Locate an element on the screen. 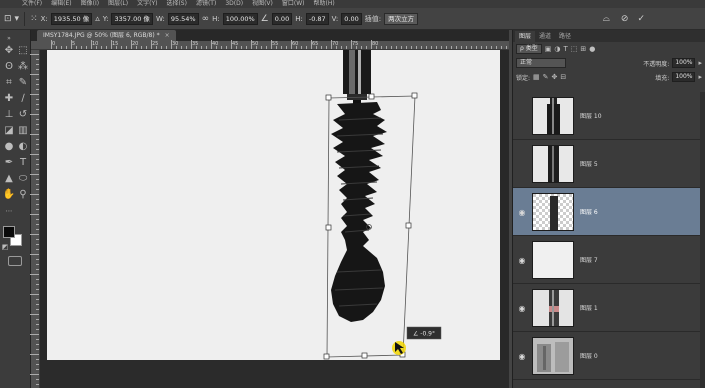 This screenshot has height=388, width=705. interp-select: 两次立方 is located at coordinates (401, 18).